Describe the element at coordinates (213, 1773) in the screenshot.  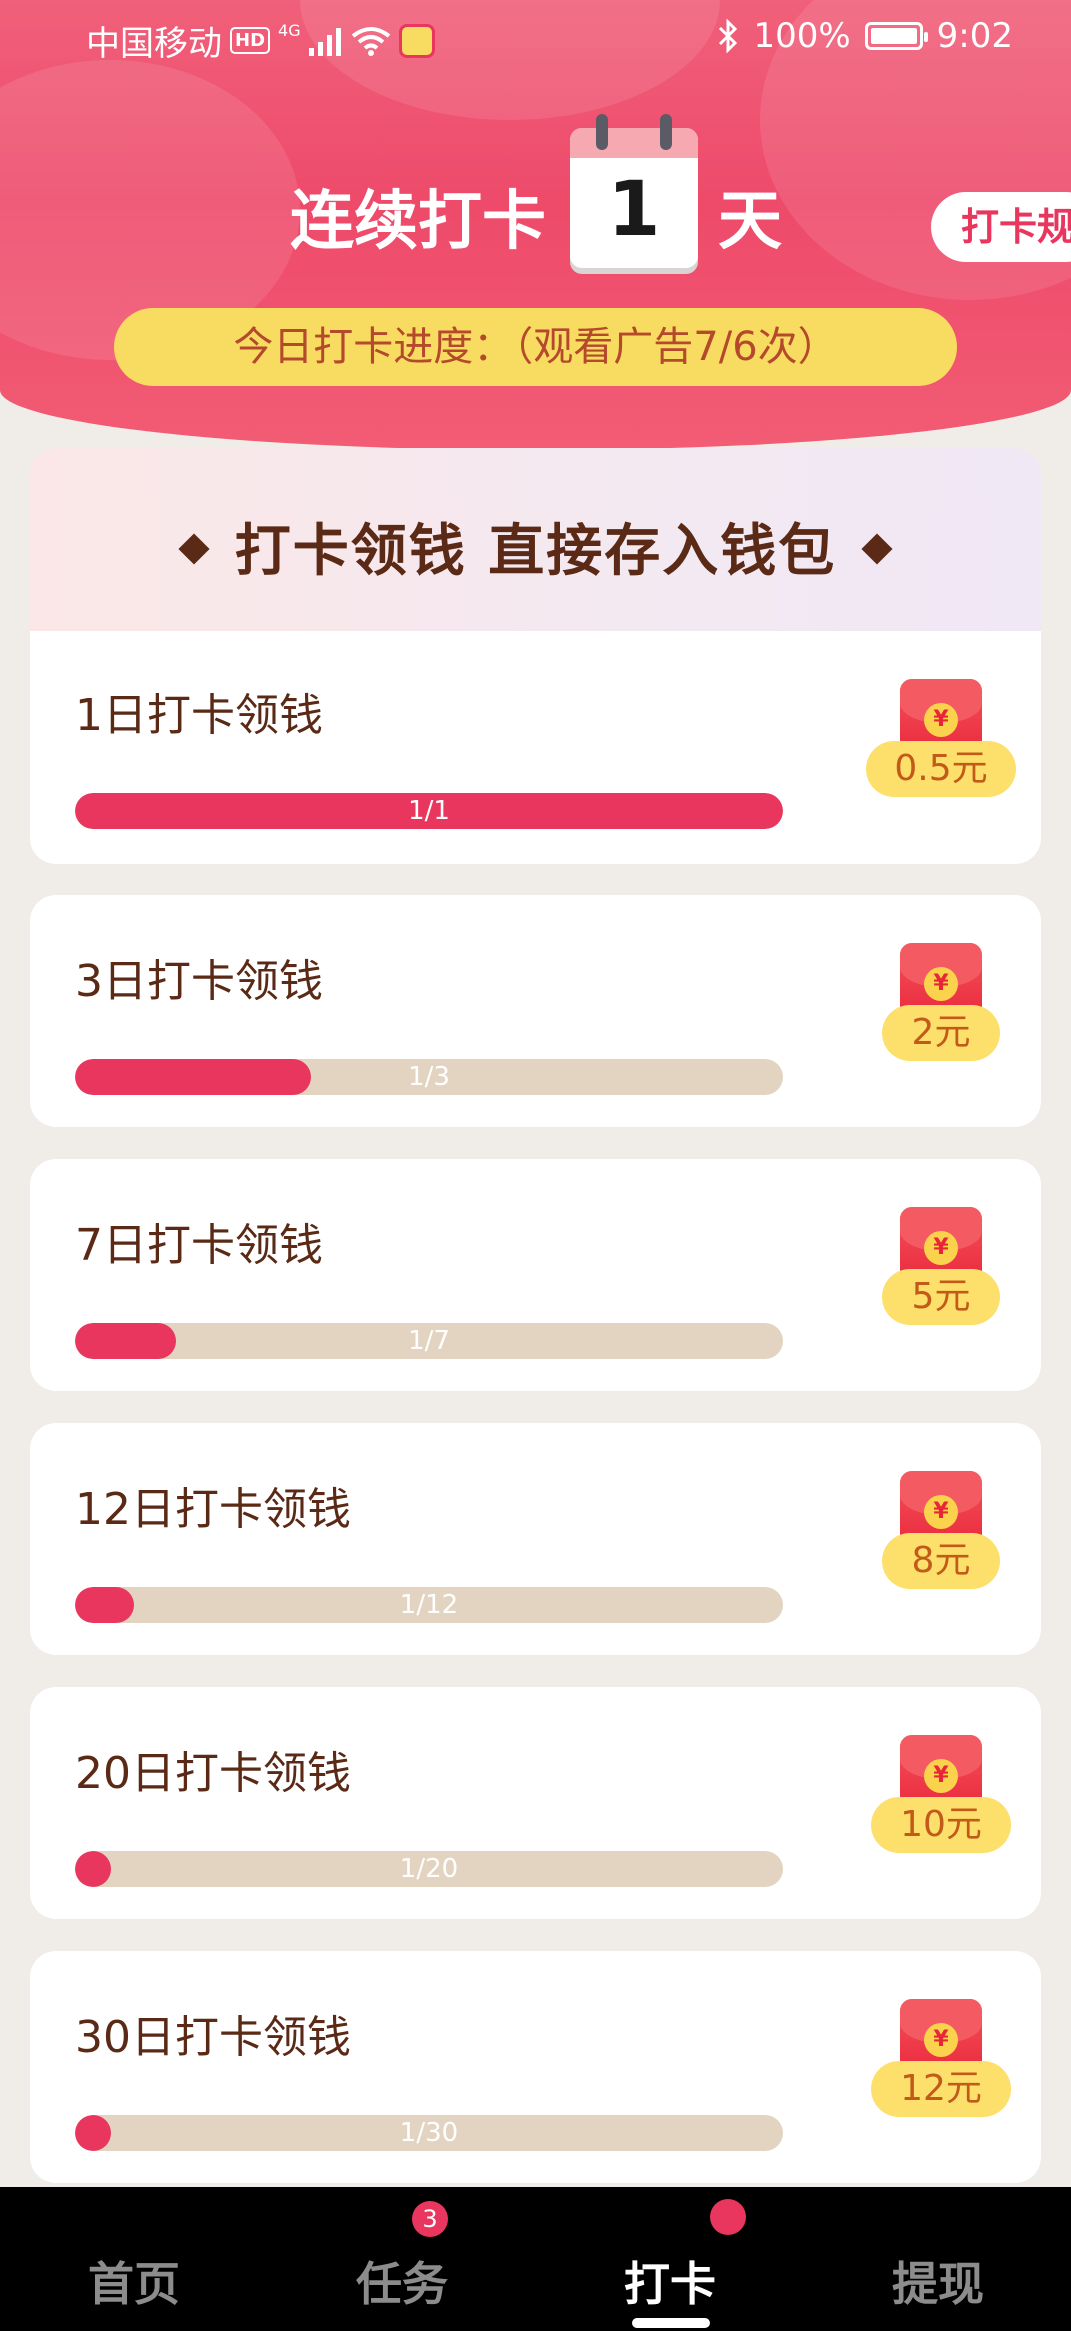
I see `card-title: 20日打卡领钱` at that location.